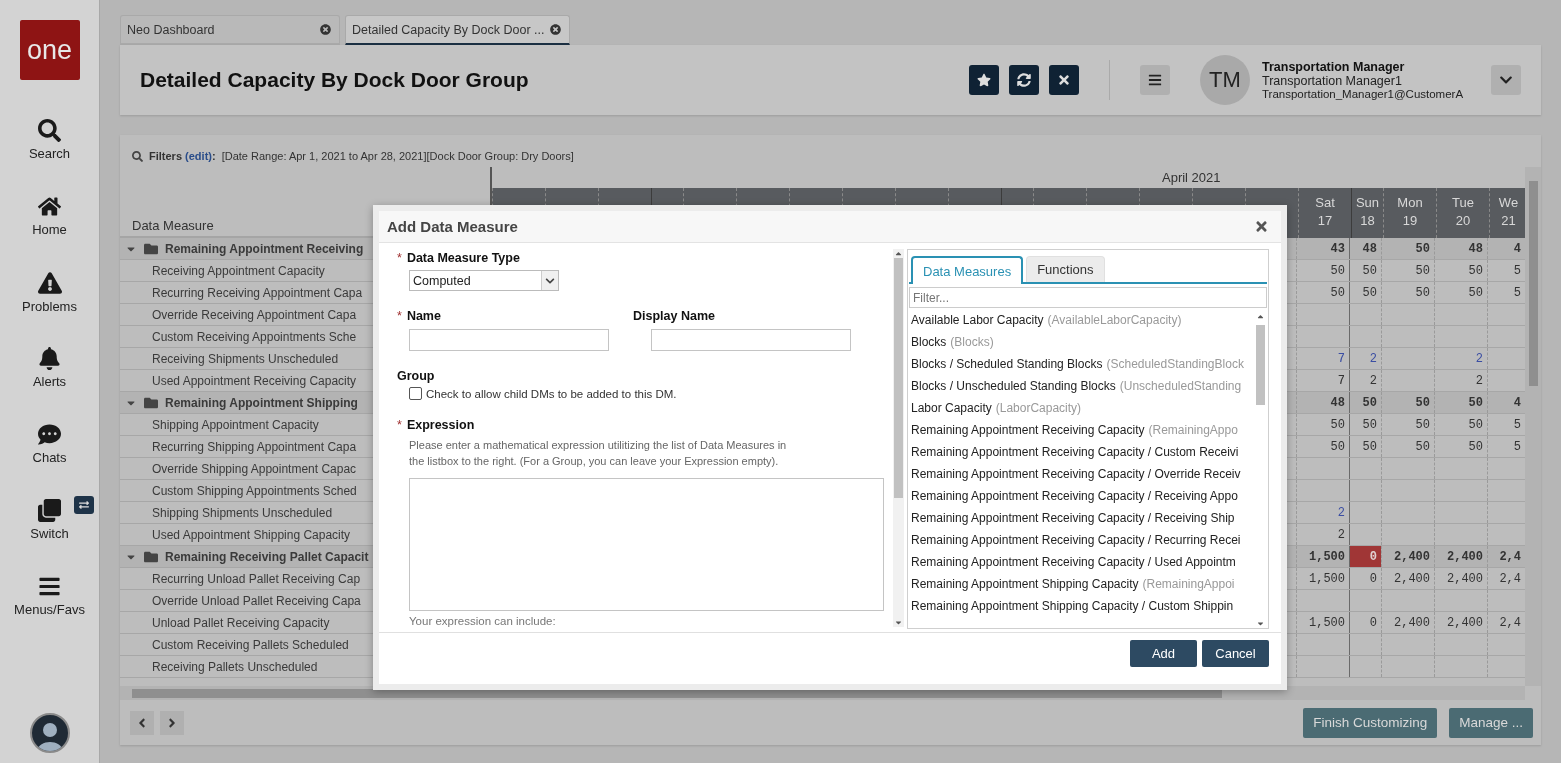 The image size is (1561, 763). What do you see at coordinates (594, 461) in the screenshot?
I see `help-text: the listbox to the right. (For a Group, you can leave your Expression empty).` at bounding box center [594, 461].